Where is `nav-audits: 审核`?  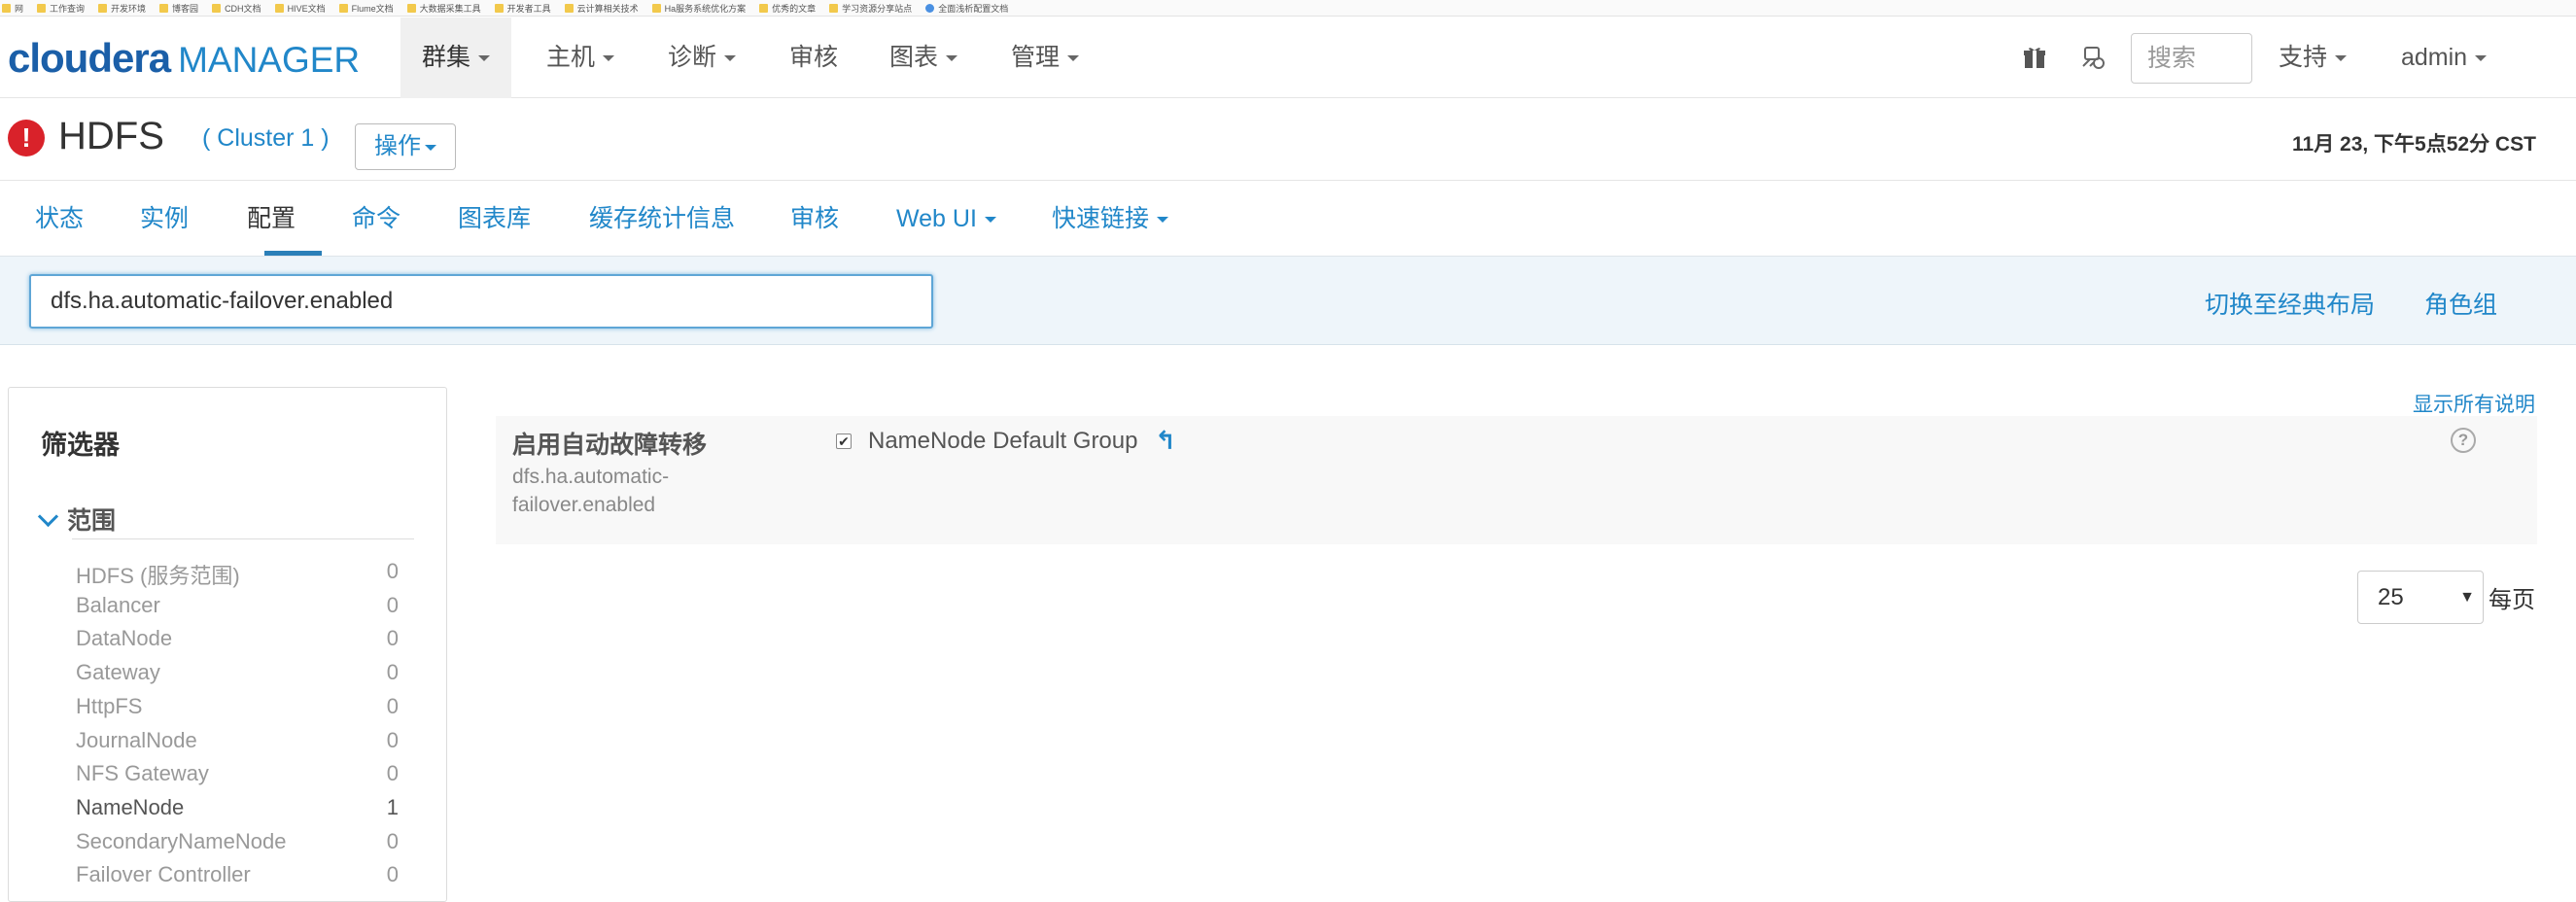 nav-audits: 审核 is located at coordinates (813, 57).